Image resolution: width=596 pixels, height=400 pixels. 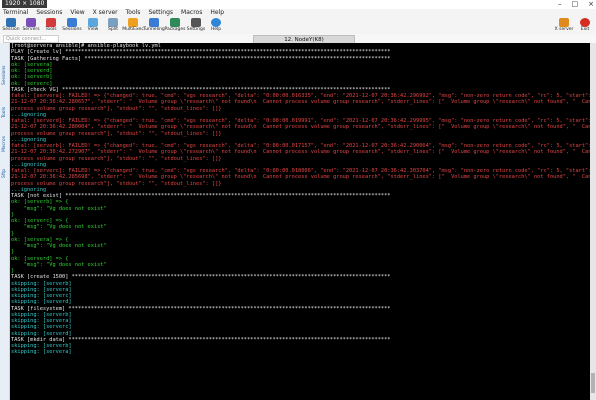 I want to click on menu-view: View, so click(x=77, y=13).